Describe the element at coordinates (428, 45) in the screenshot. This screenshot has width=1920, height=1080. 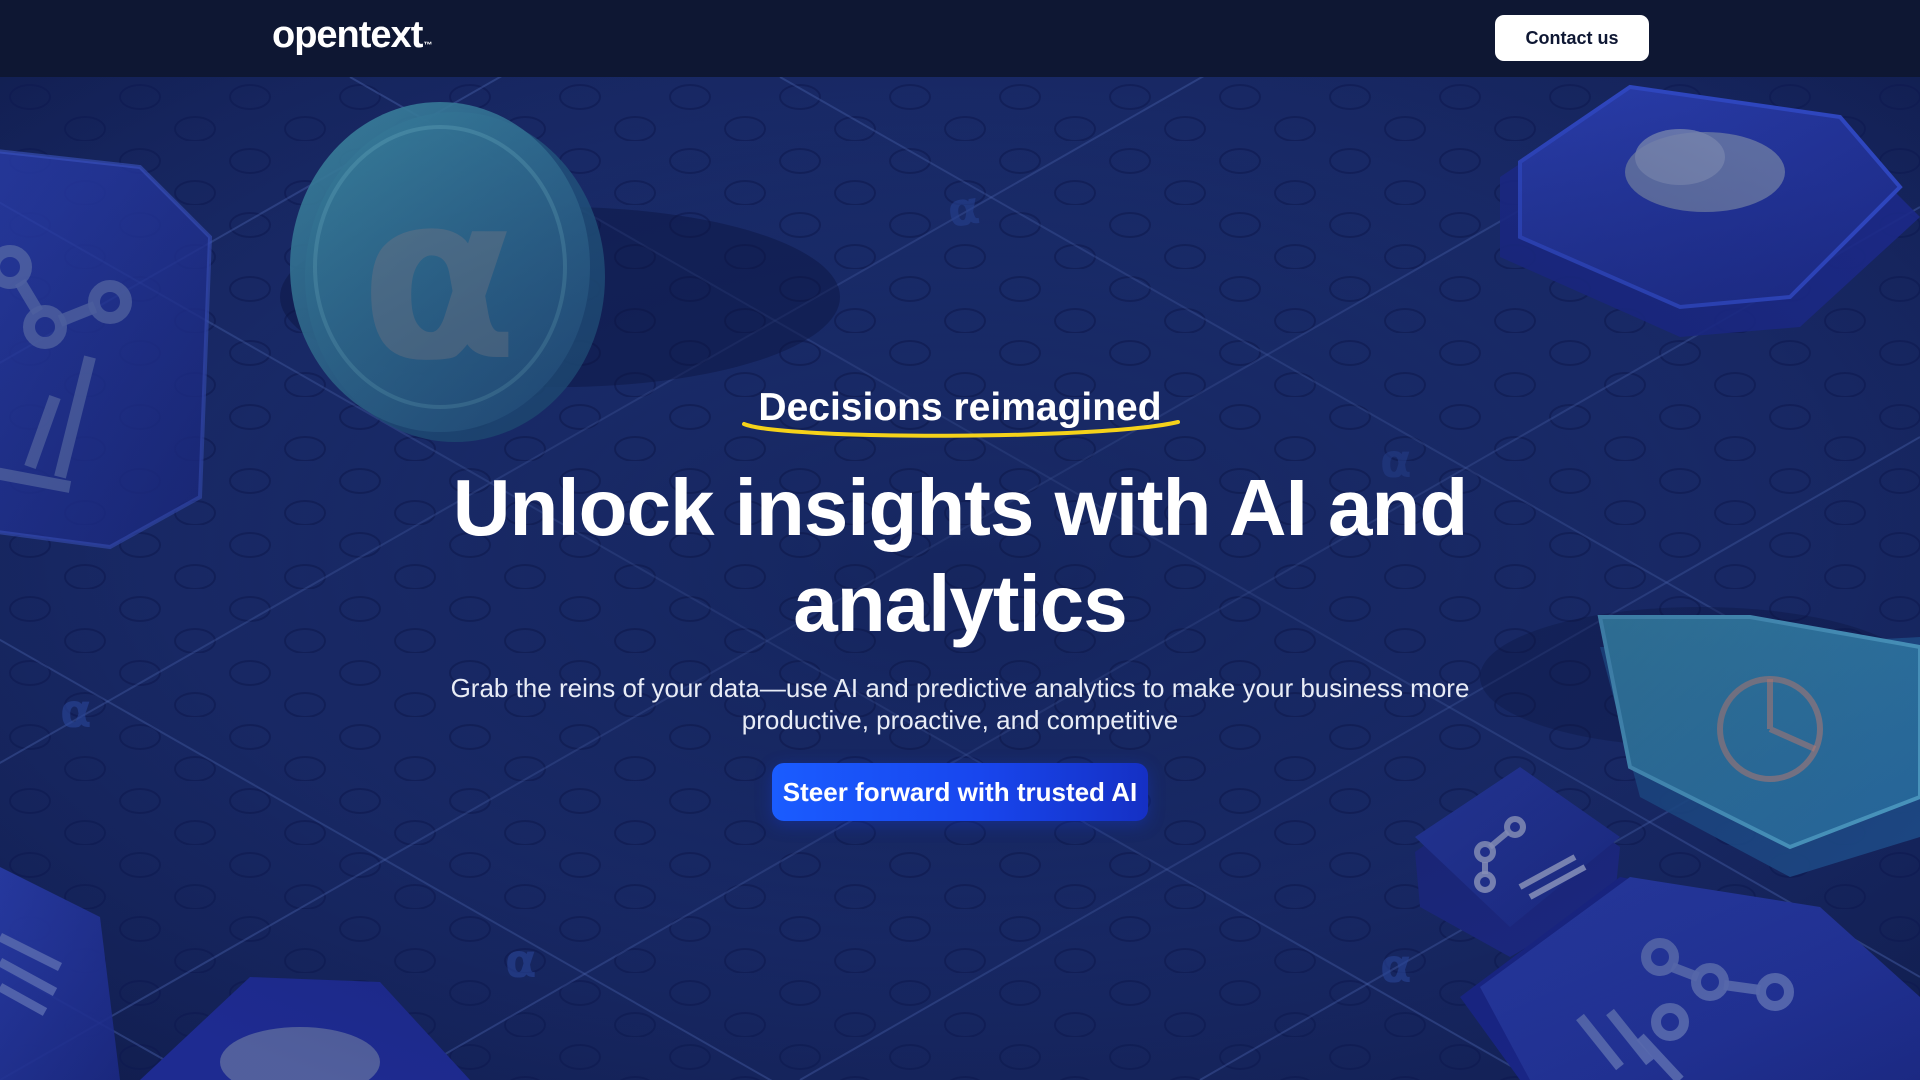
I see `logo-trademark: ™` at that location.